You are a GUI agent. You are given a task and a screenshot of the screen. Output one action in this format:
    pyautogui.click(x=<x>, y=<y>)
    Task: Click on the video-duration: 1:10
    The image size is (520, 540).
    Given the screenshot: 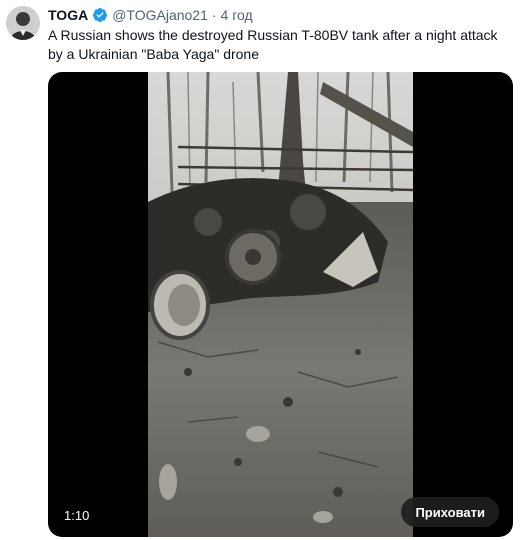 What is the action you would take?
    pyautogui.click(x=77, y=515)
    